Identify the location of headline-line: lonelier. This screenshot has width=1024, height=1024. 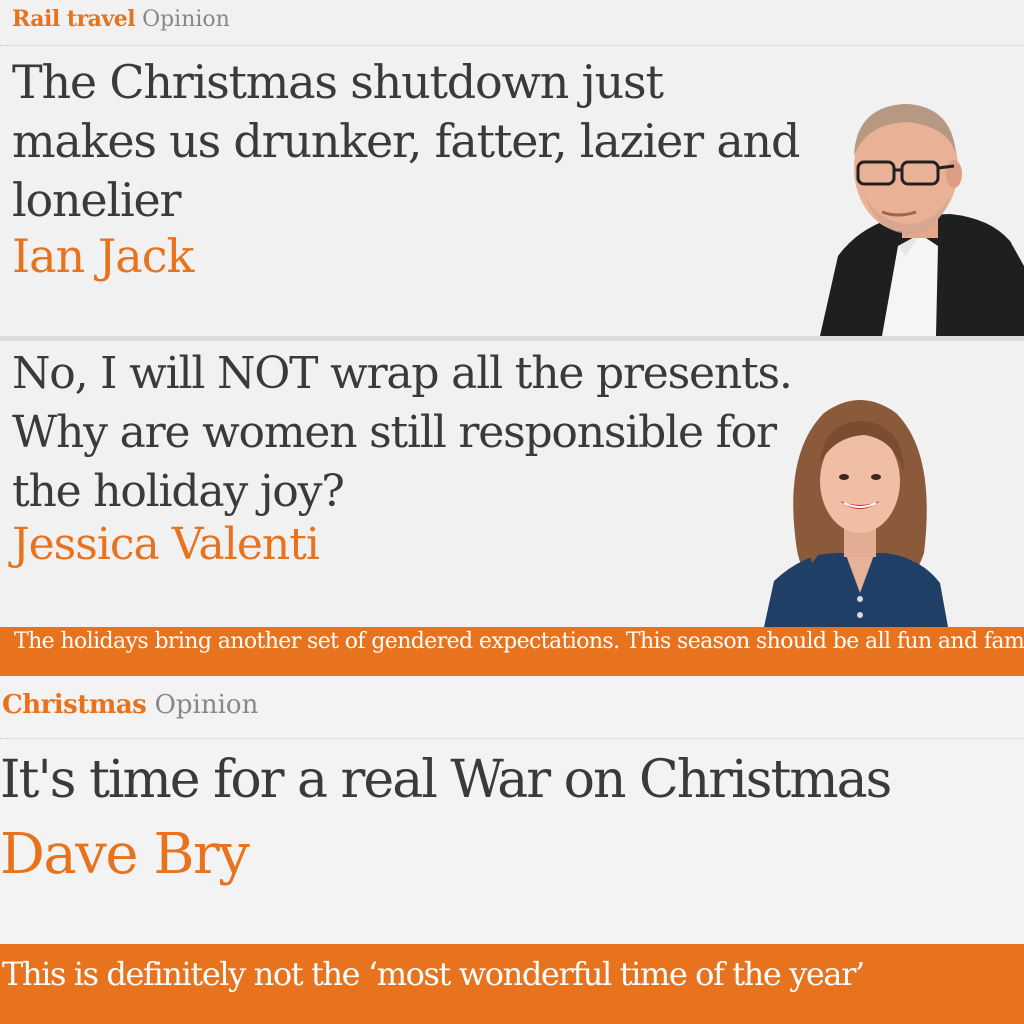
(96, 200).